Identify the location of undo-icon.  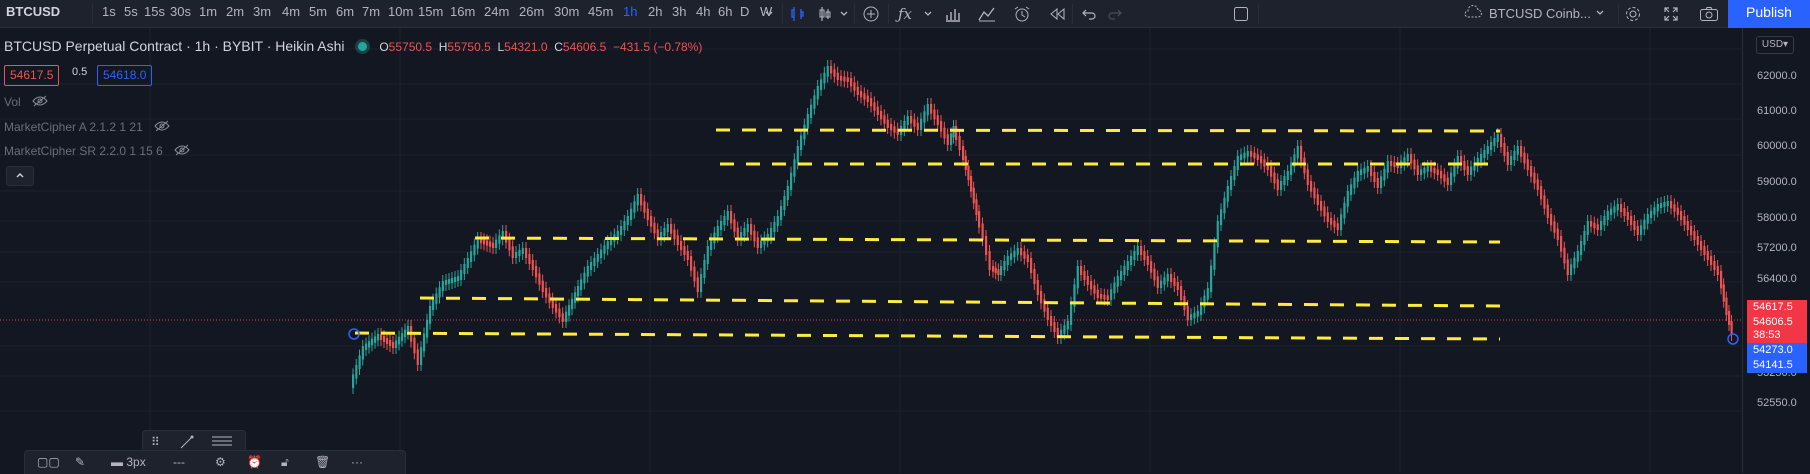
(1089, 14).